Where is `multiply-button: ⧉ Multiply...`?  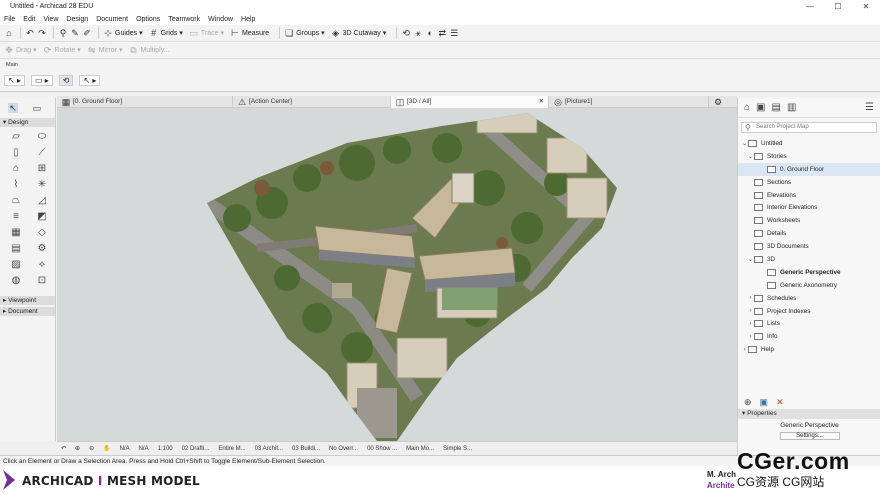 multiply-button: ⧉ Multiply... is located at coordinates (149, 50).